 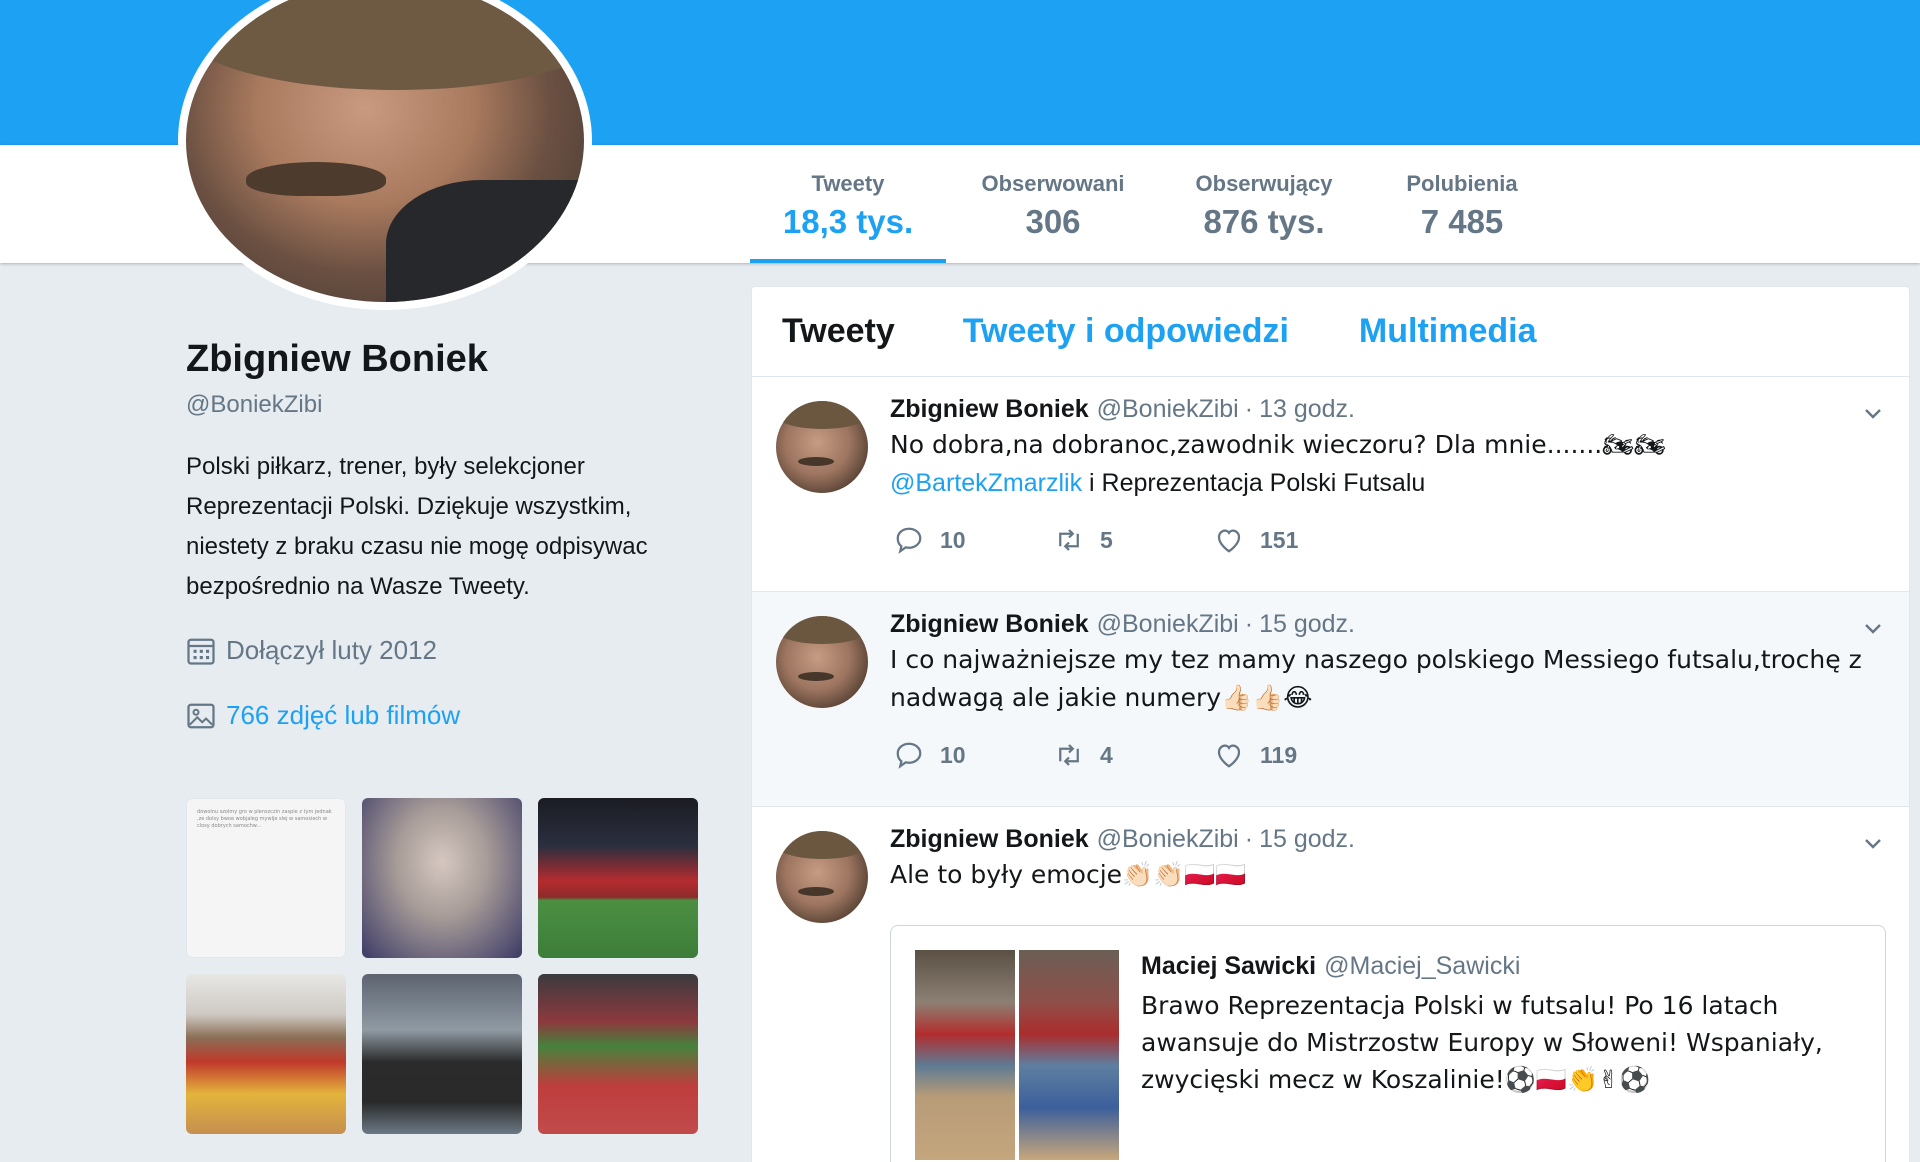 What do you see at coordinates (485, 241) in the screenshot?
I see `avatar-shoulder` at bounding box center [485, 241].